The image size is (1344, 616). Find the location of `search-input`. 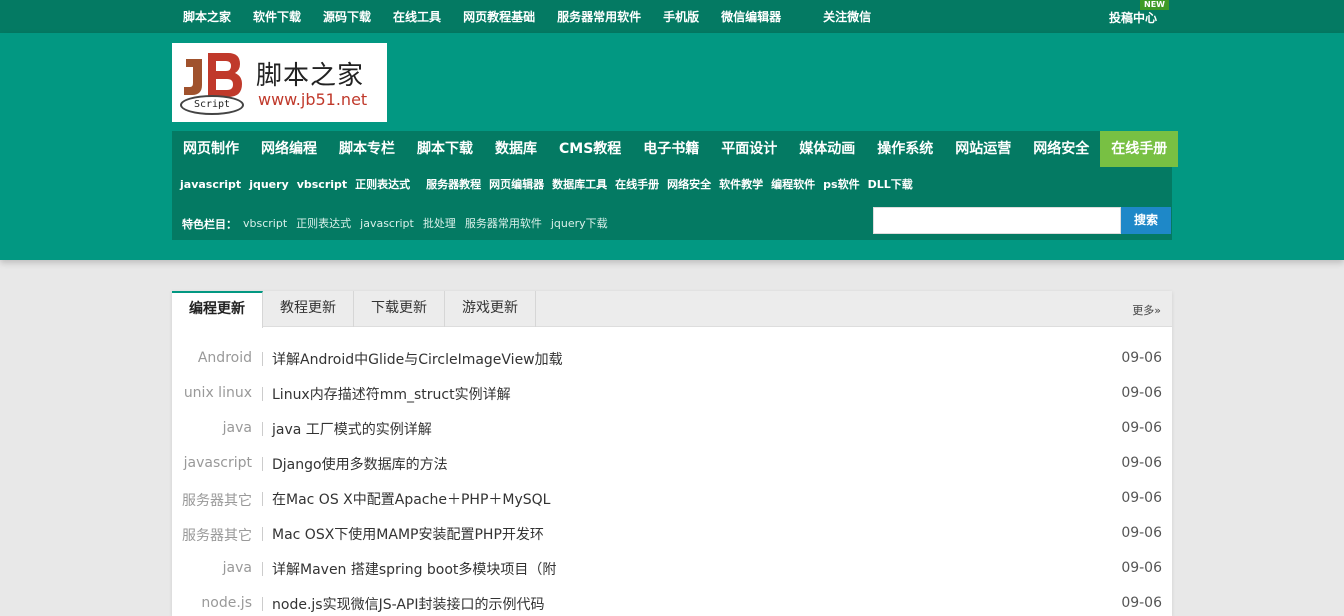

search-input is located at coordinates (997, 220).